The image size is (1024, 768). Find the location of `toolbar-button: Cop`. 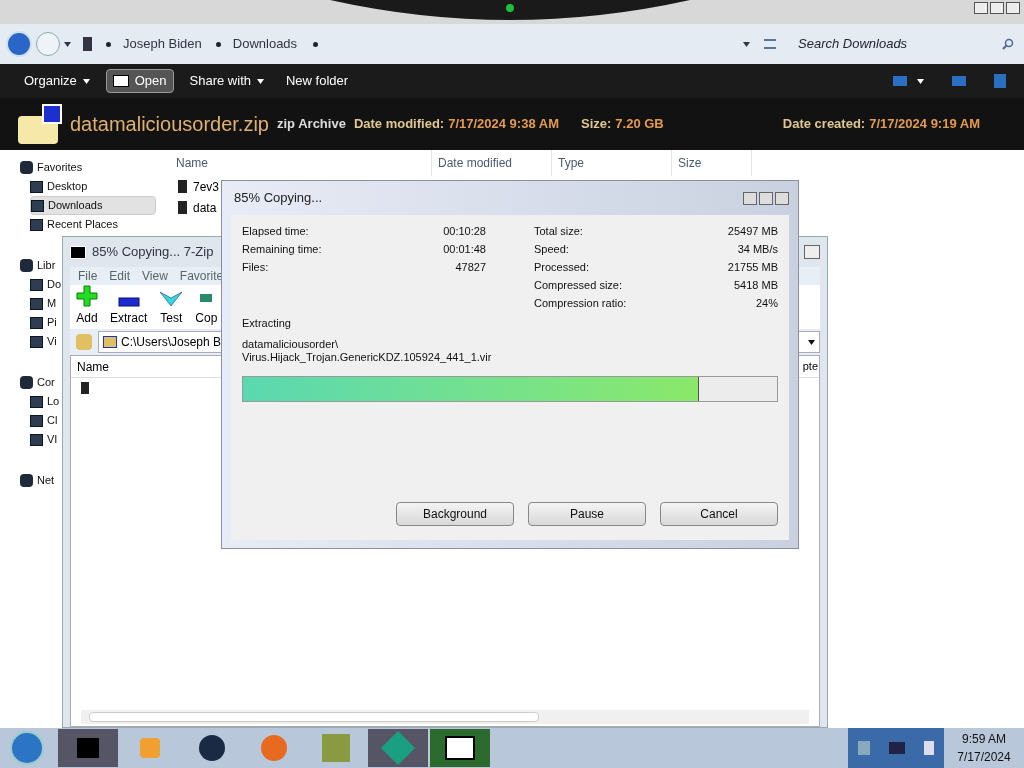

toolbar-button: Cop is located at coordinates (206, 308).